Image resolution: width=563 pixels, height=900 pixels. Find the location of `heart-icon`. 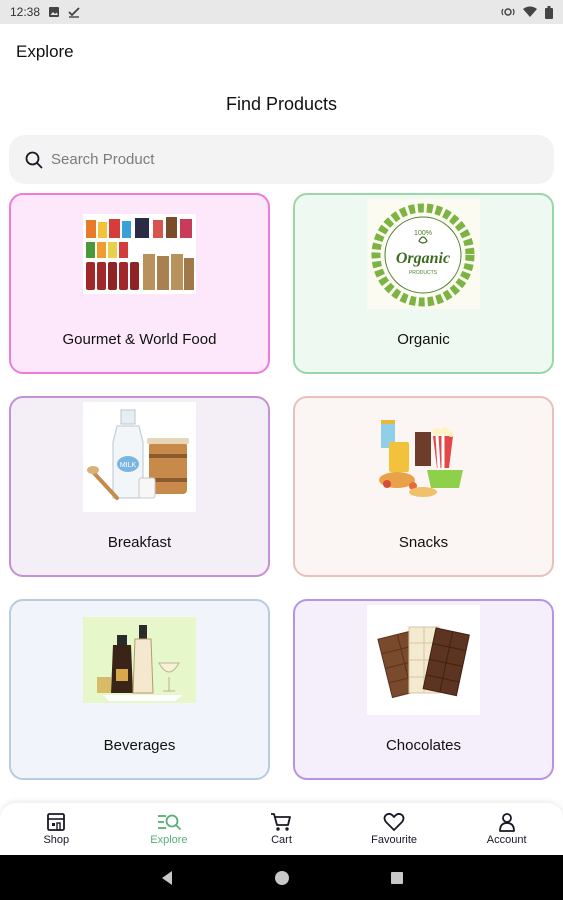

heart-icon is located at coordinates (394, 821).